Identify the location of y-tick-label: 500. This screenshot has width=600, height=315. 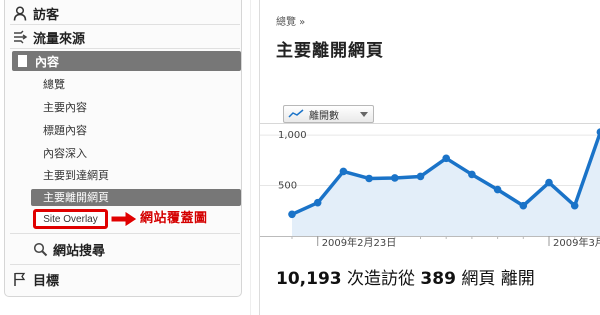
(287, 186).